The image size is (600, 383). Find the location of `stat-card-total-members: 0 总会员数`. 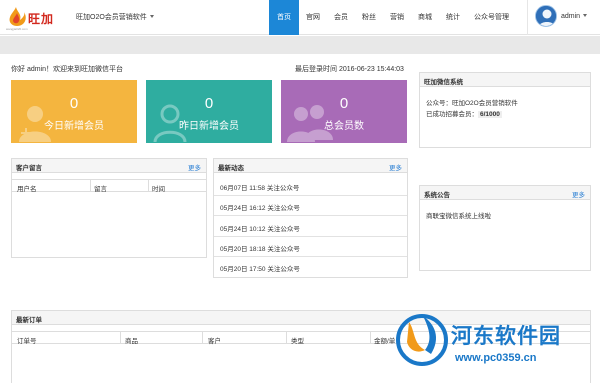

stat-card-total-members: 0 总会员数 is located at coordinates (344, 111).